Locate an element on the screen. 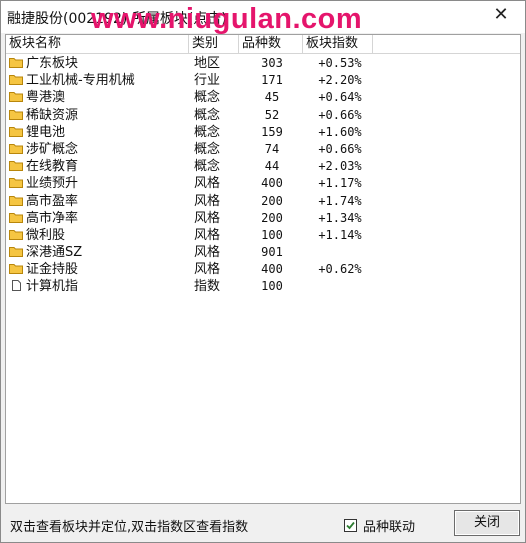 This screenshot has height=543, width=526. row-type: 指数 is located at coordinates (207, 287).